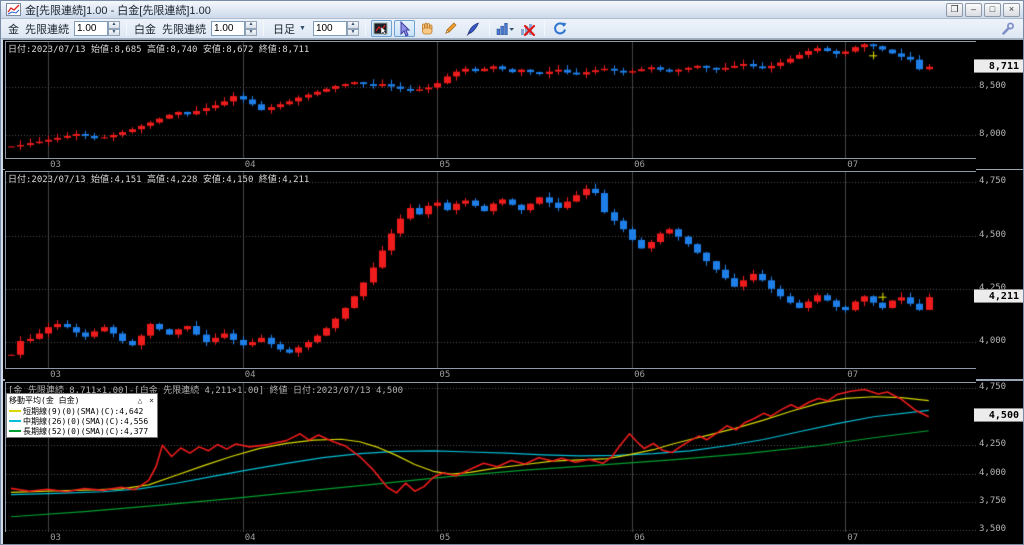 The height and width of the screenshot is (545, 1024). Describe the element at coordinates (998, 296) in the screenshot. I see `platinum-last-price-badge: 4,211` at that location.